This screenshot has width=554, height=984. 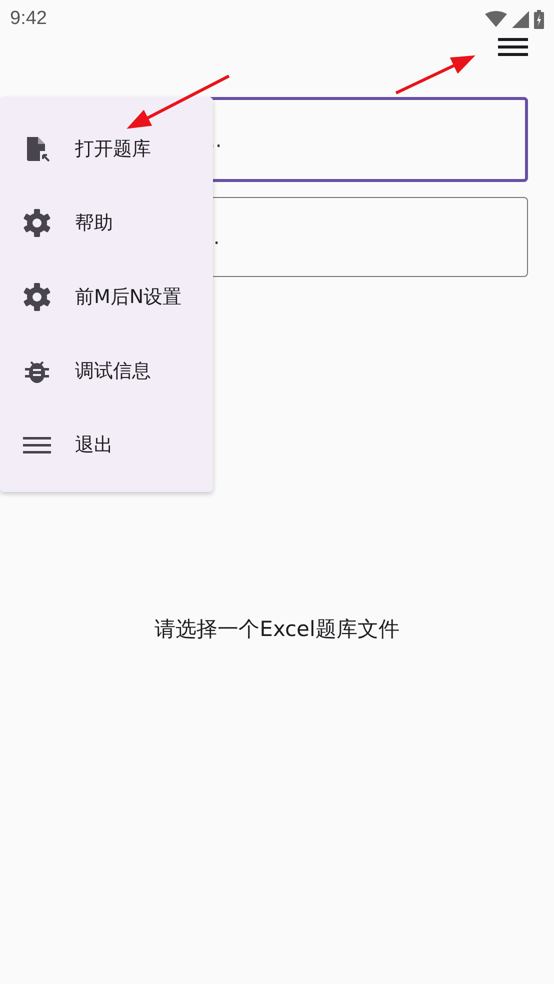 What do you see at coordinates (539, 19) in the screenshot?
I see `battery-icon` at bounding box center [539, 19].